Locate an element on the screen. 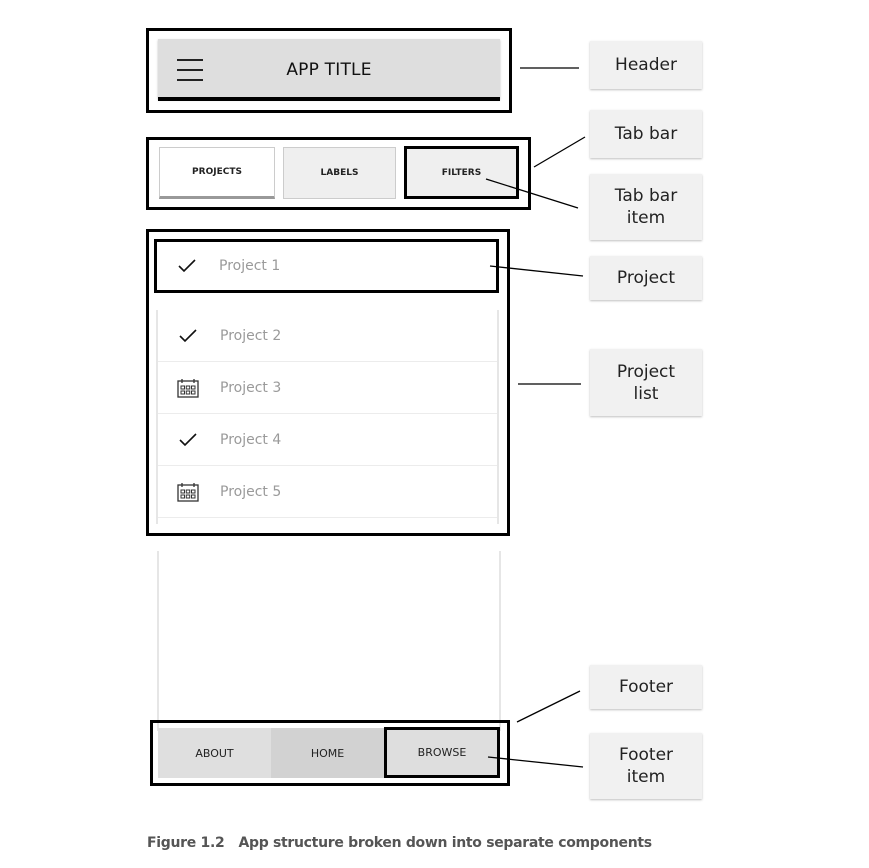 This screenshot has width=869, height=868. tab-label: PROJECTS is located at coordinates (217, 172).